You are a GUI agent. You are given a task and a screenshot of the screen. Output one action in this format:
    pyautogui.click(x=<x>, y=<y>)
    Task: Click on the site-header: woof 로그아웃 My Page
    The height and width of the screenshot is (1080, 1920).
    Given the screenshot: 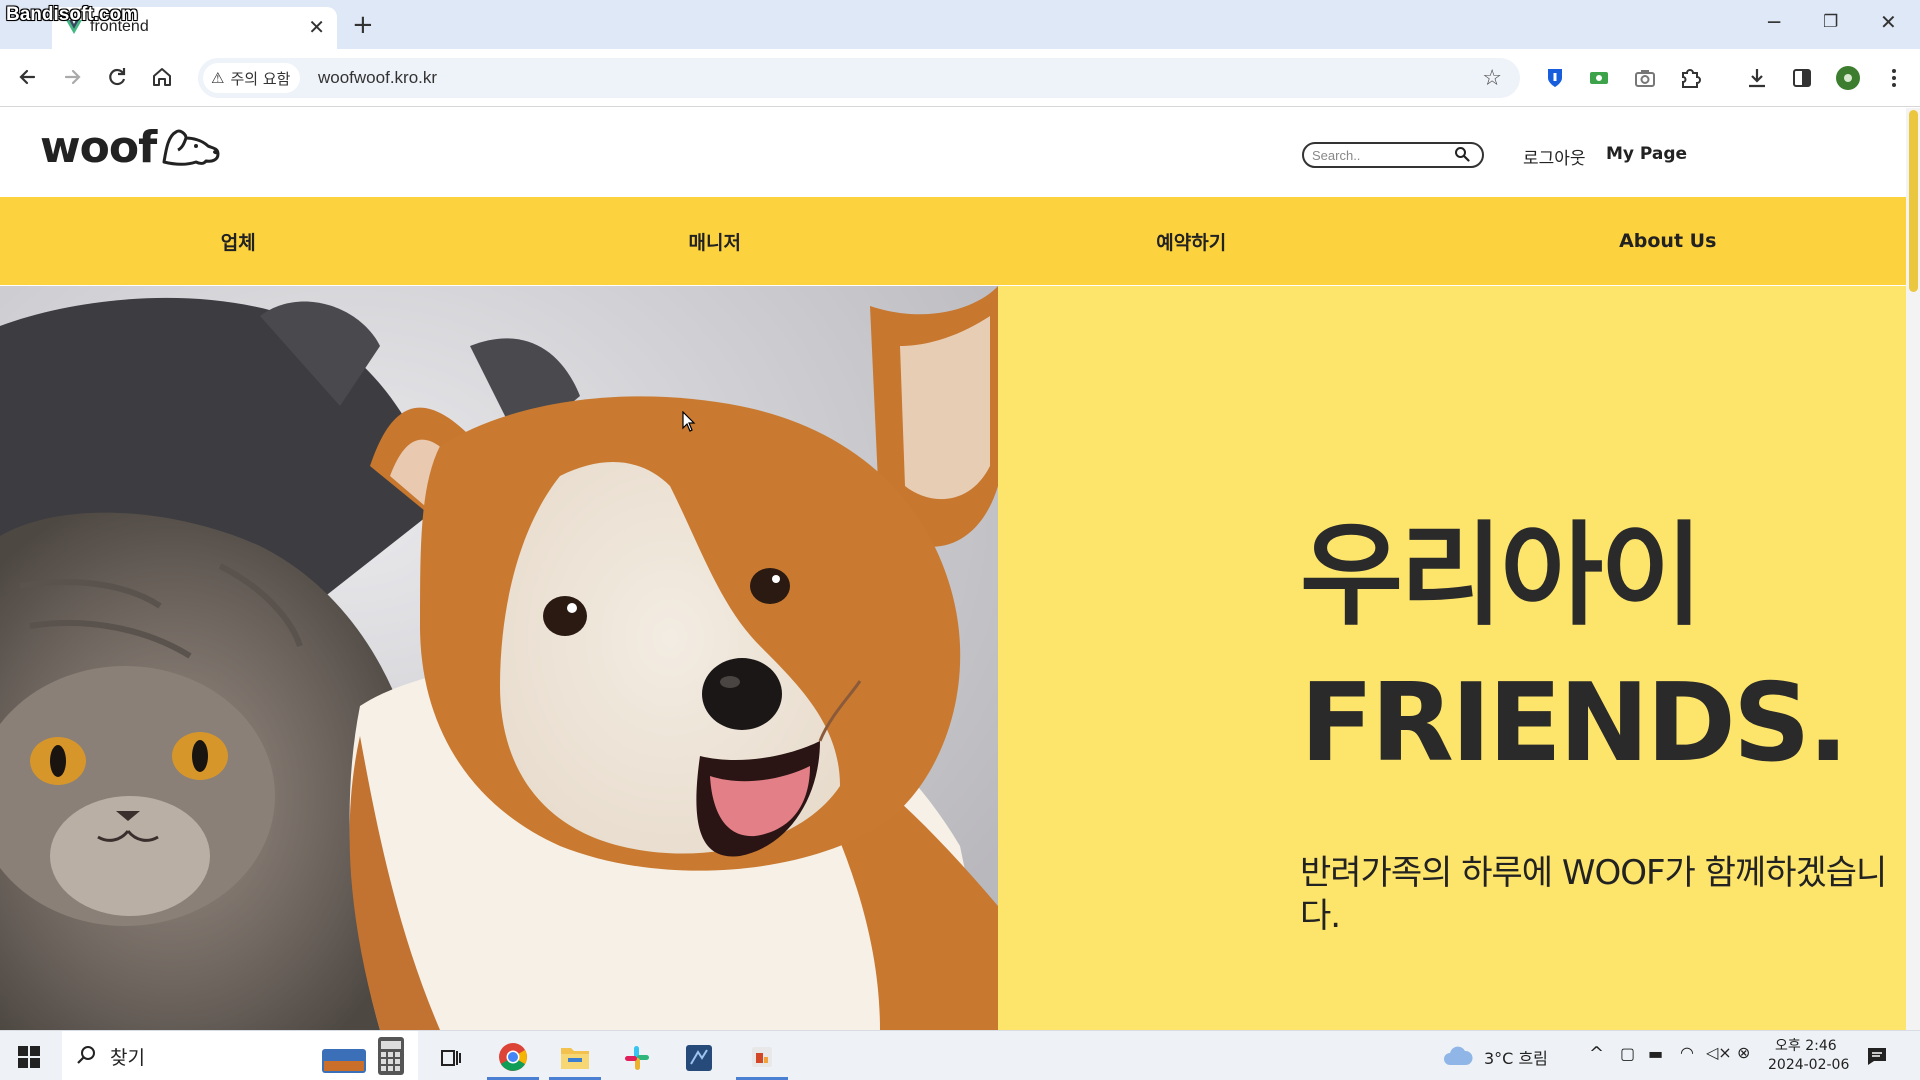 What is the action you would take?
    pyautogui.click(x=953, y=152)
    